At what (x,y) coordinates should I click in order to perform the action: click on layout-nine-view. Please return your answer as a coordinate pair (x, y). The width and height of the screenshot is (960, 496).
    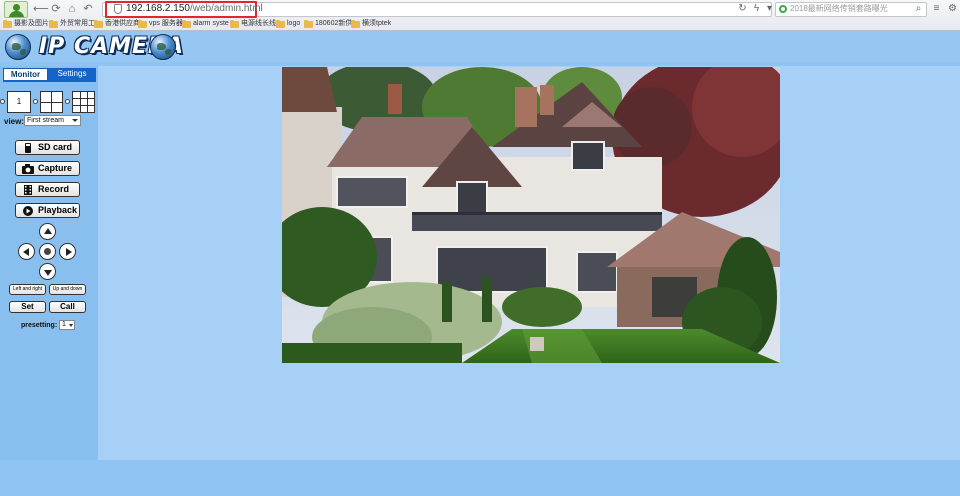
    Looking at the image, I should click on (83, 102).